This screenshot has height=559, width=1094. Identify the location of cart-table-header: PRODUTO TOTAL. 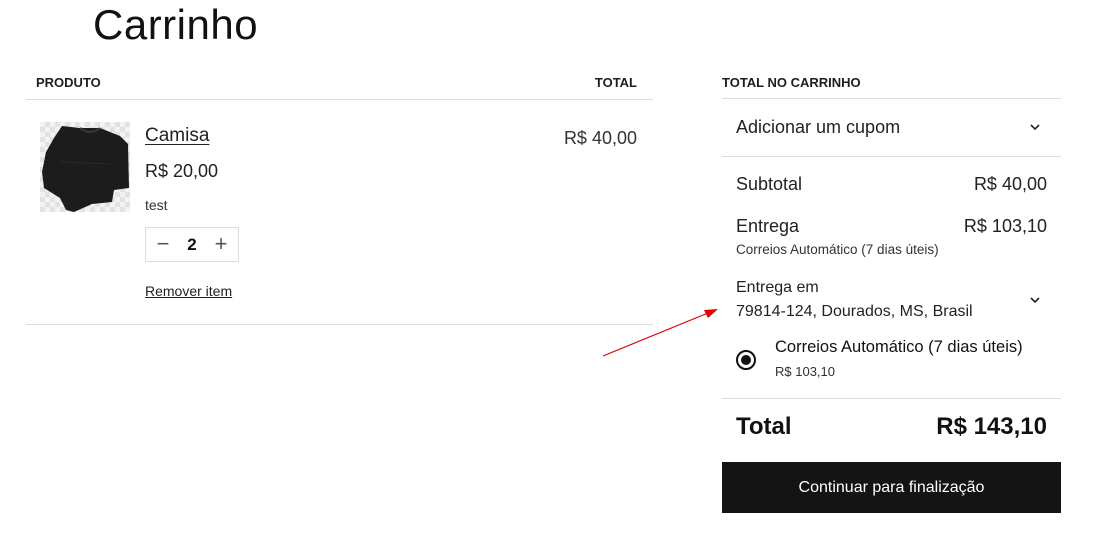
(339, 85).